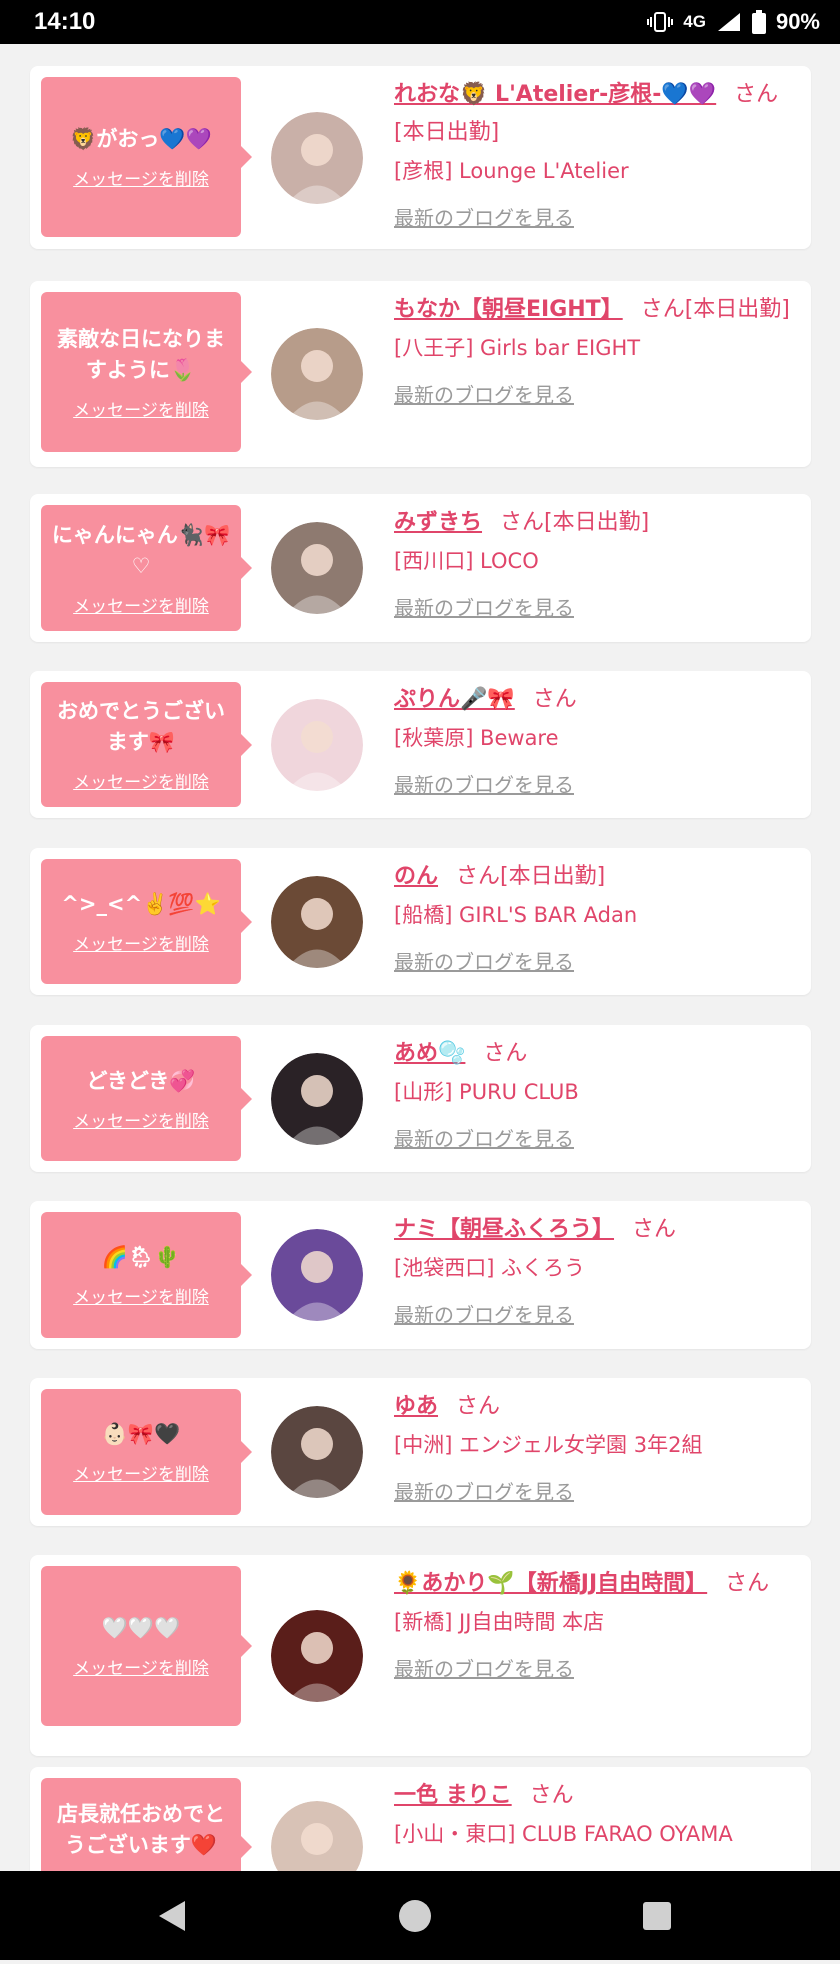 The width and height of the screenshot is (840, 1964). What do you see at coordinates (555, 94) in the screenshot?
I see `cast-name-link: れおな🦁 L'Atelier-彦根-💙💜` at bounding box center [555, 94].